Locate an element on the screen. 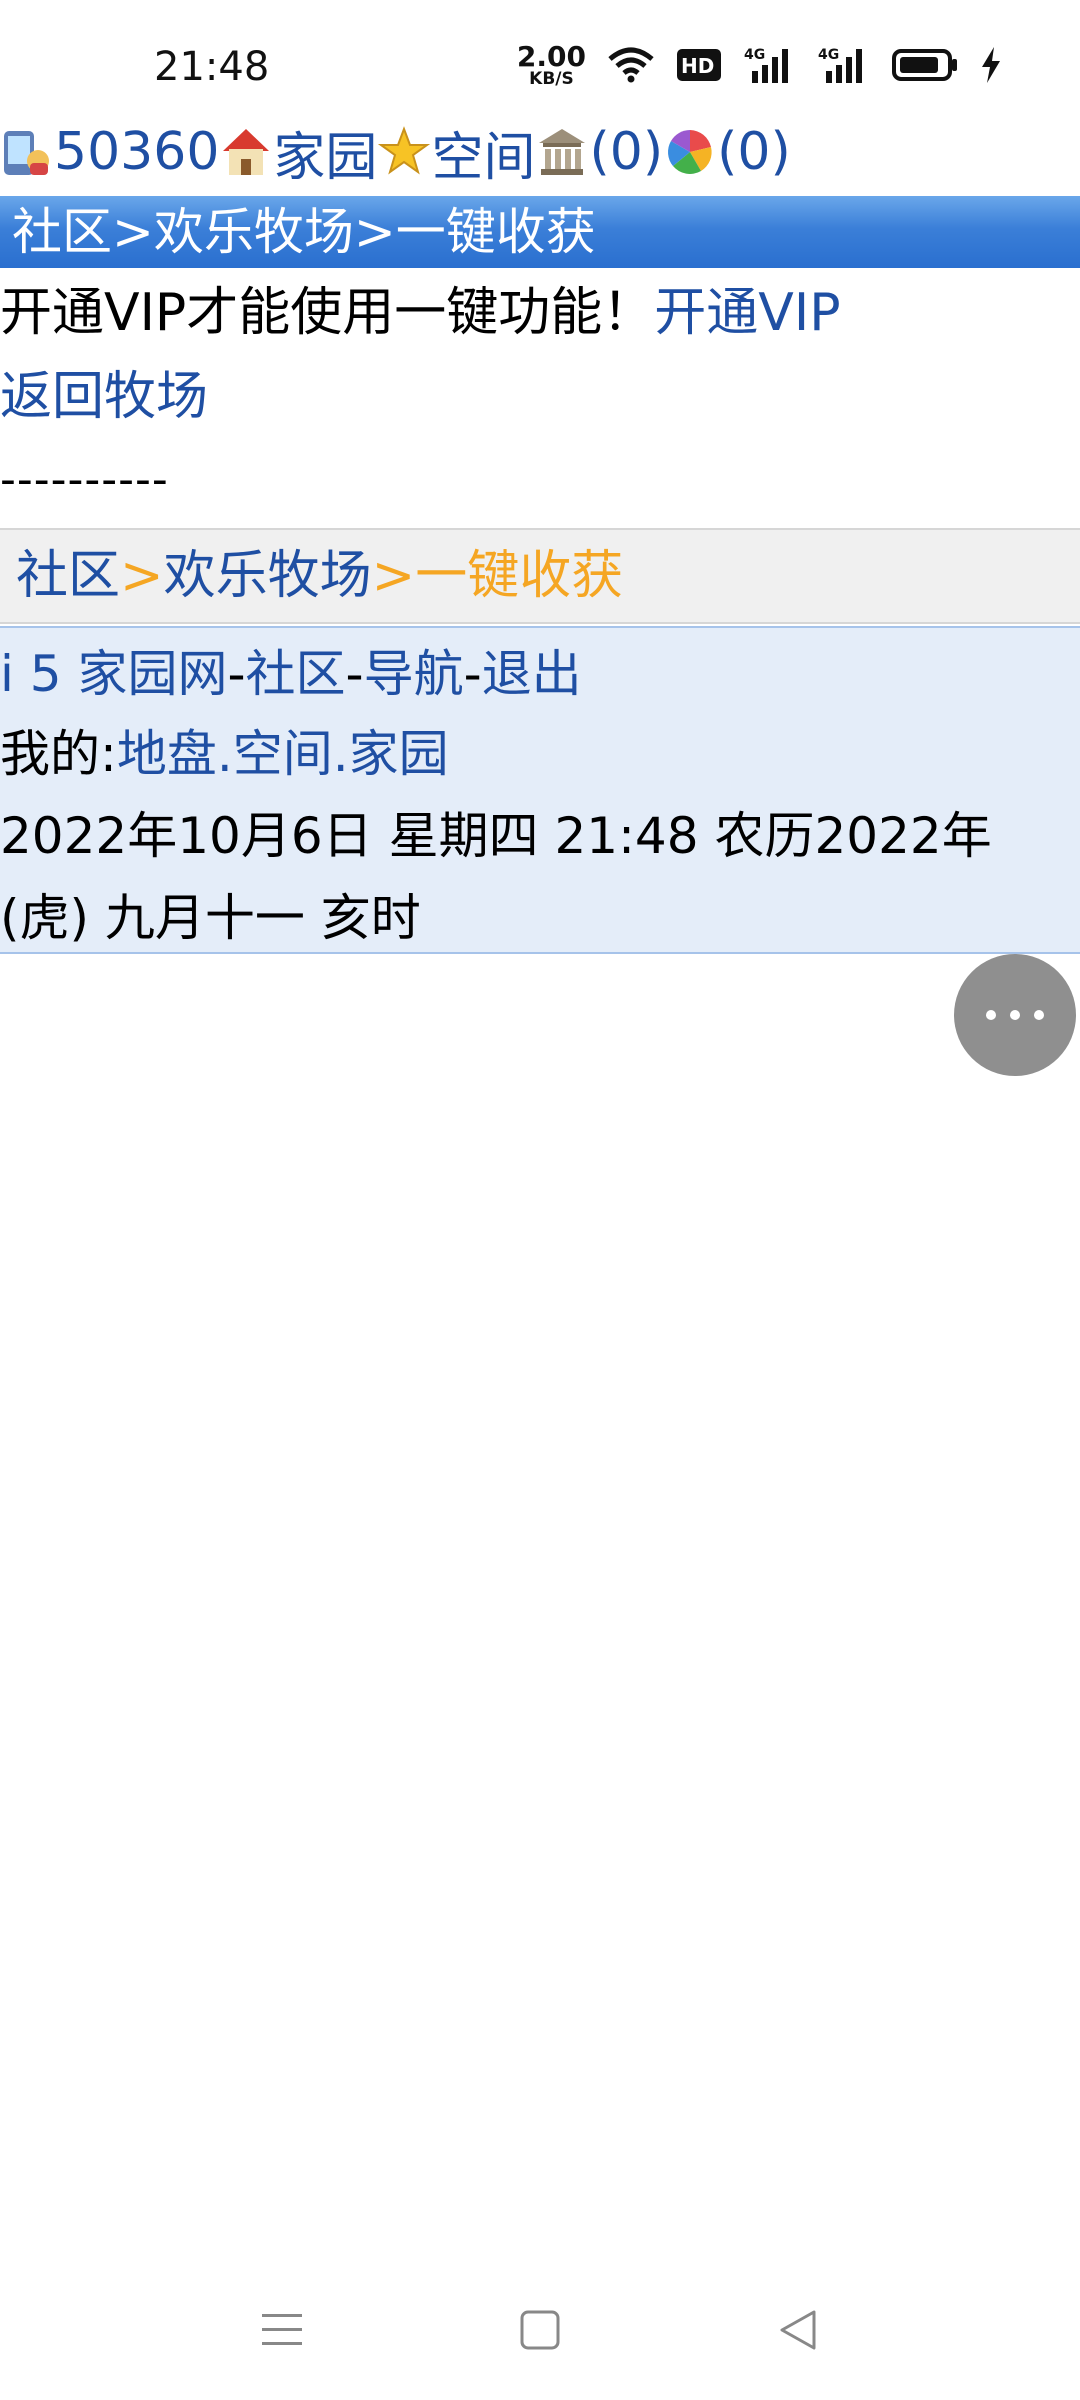 This screenshot has width=1080, height=2400. footer-nav-row: i 5 家园网-社区-导航-退出 is located at coordinates (291, 670).